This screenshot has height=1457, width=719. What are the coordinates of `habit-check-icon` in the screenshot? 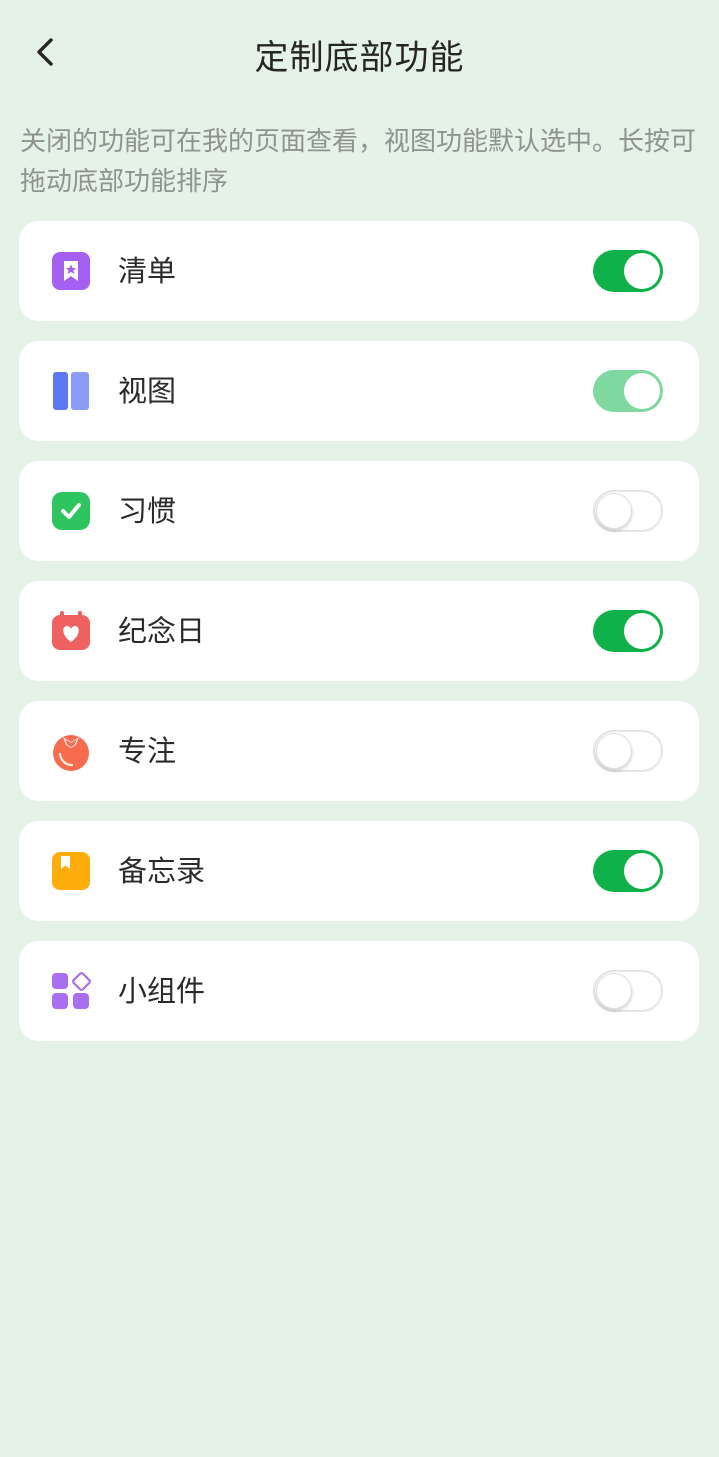 It's located at (71, 511).